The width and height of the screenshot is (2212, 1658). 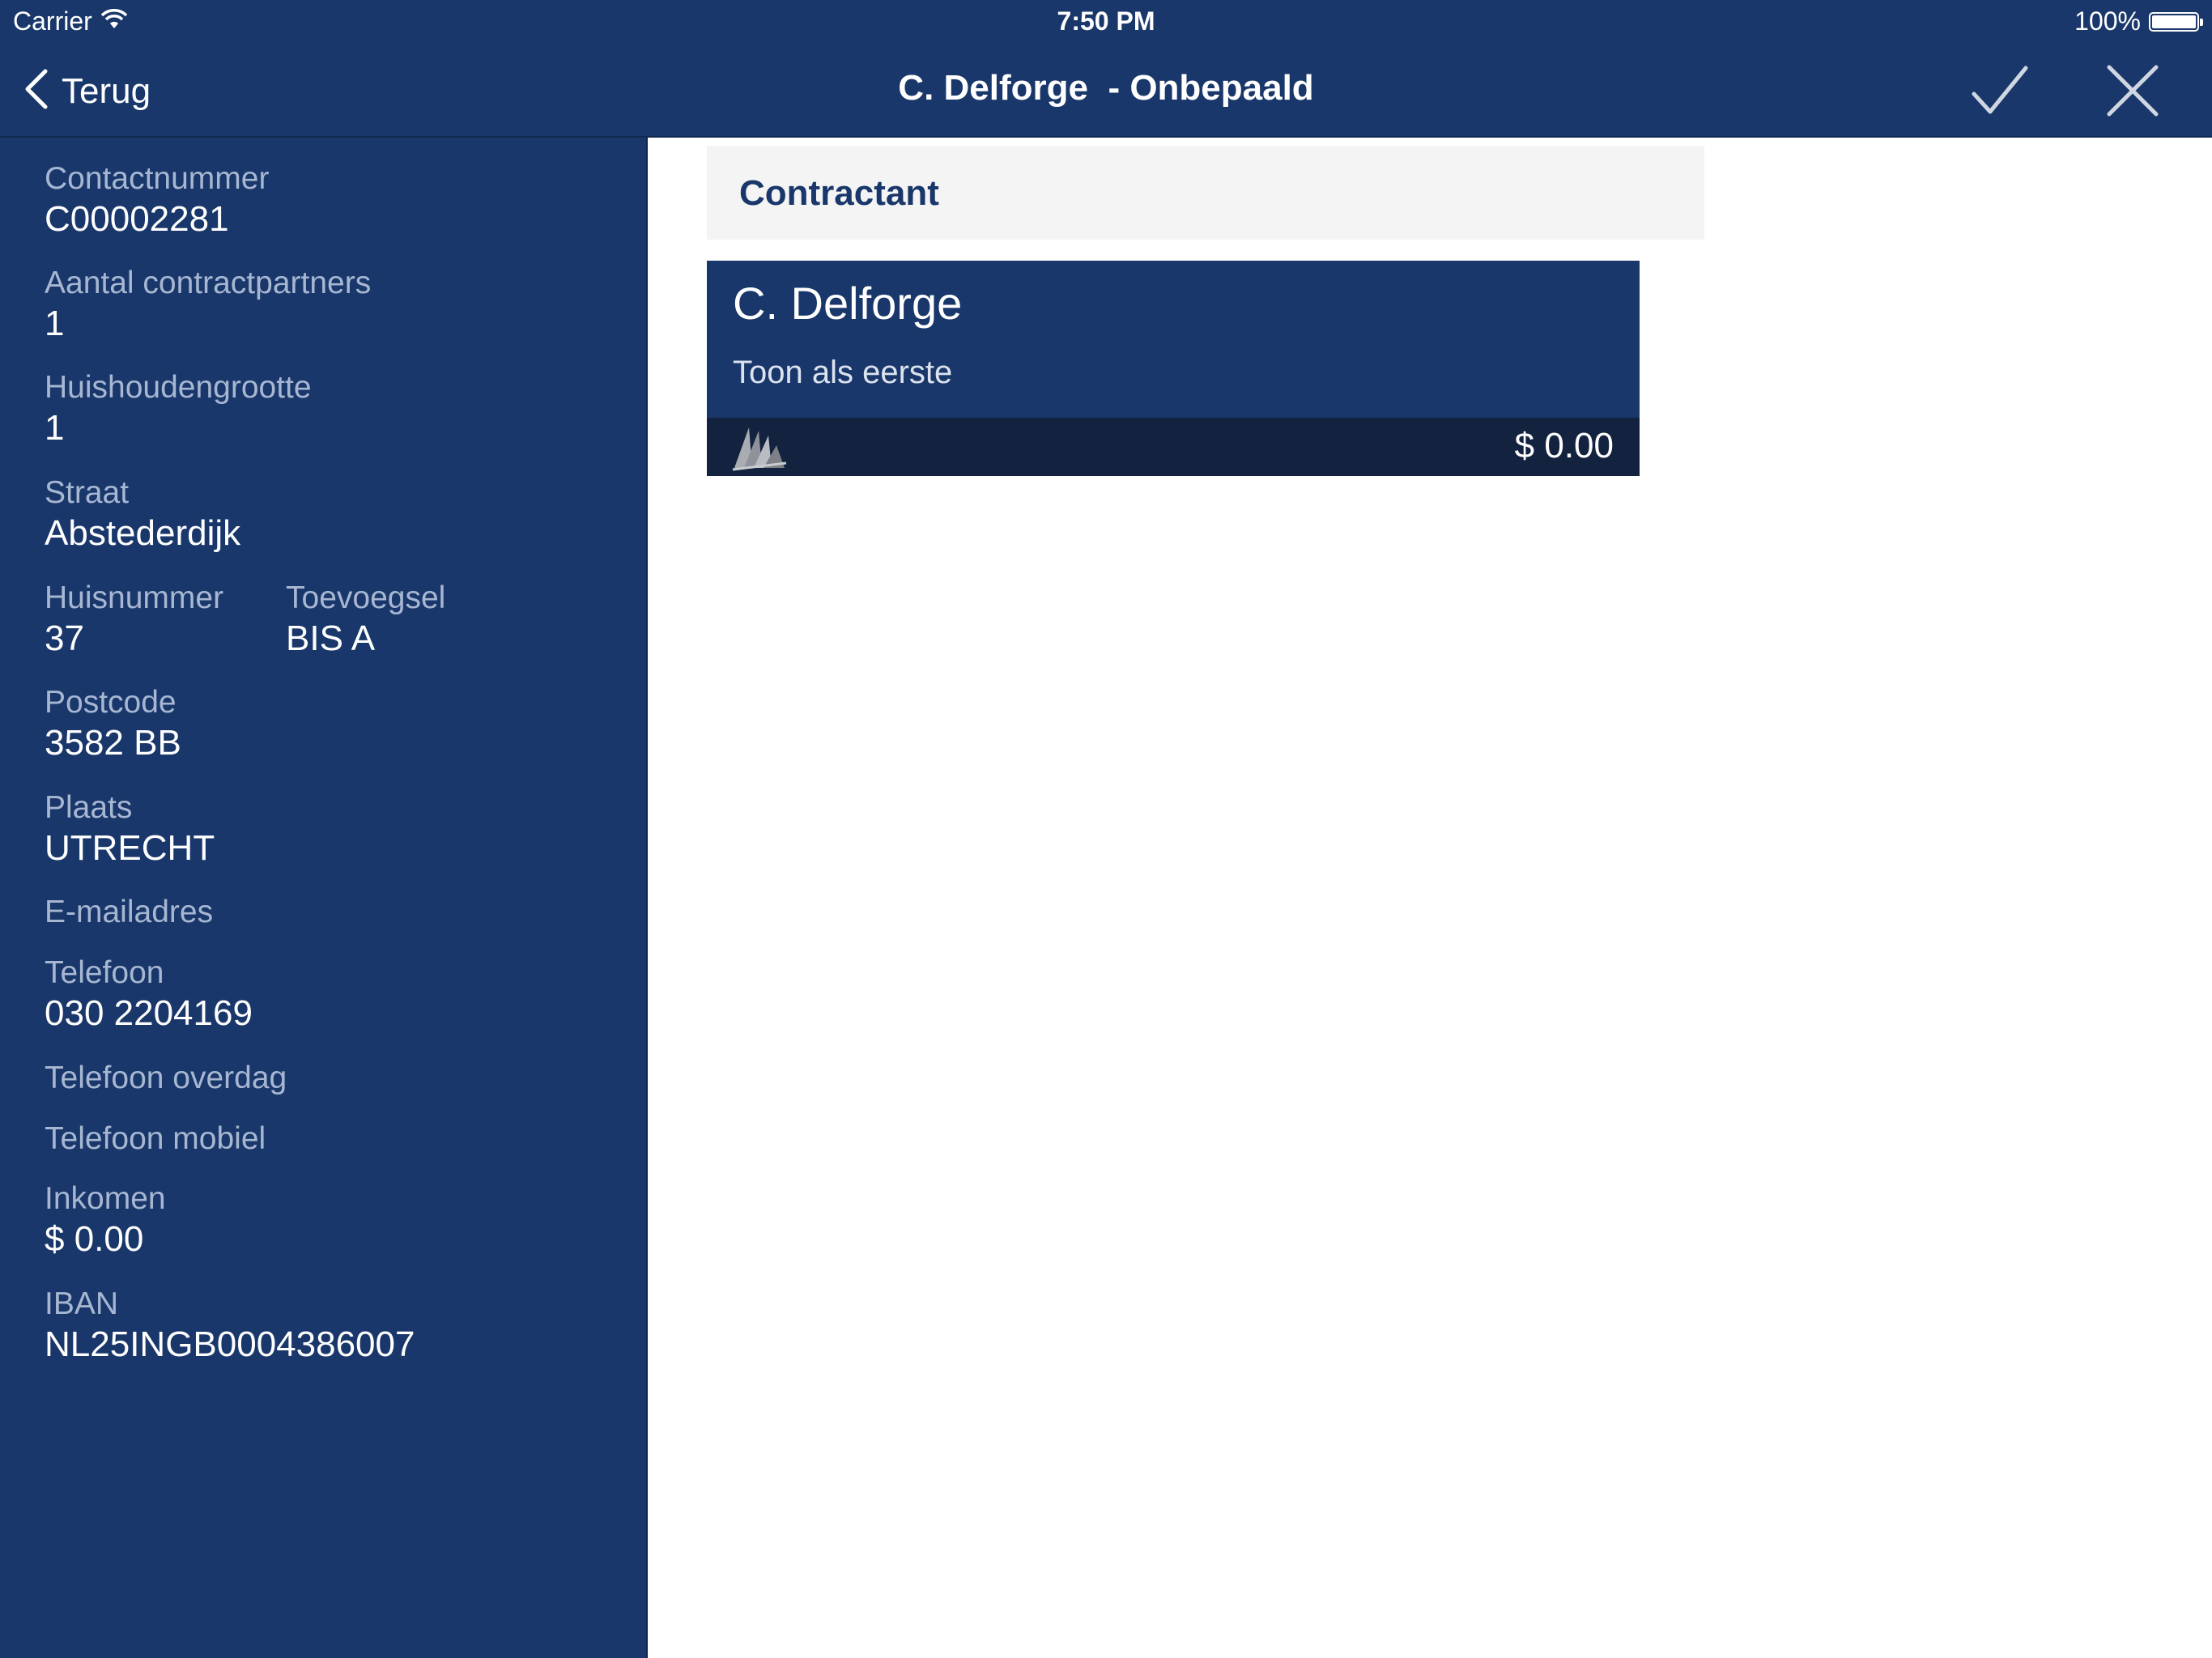 What do you see at coordinates (2176, 21) in the screenshot?
I see `battery-icon` at bounding box center [2176, 21].